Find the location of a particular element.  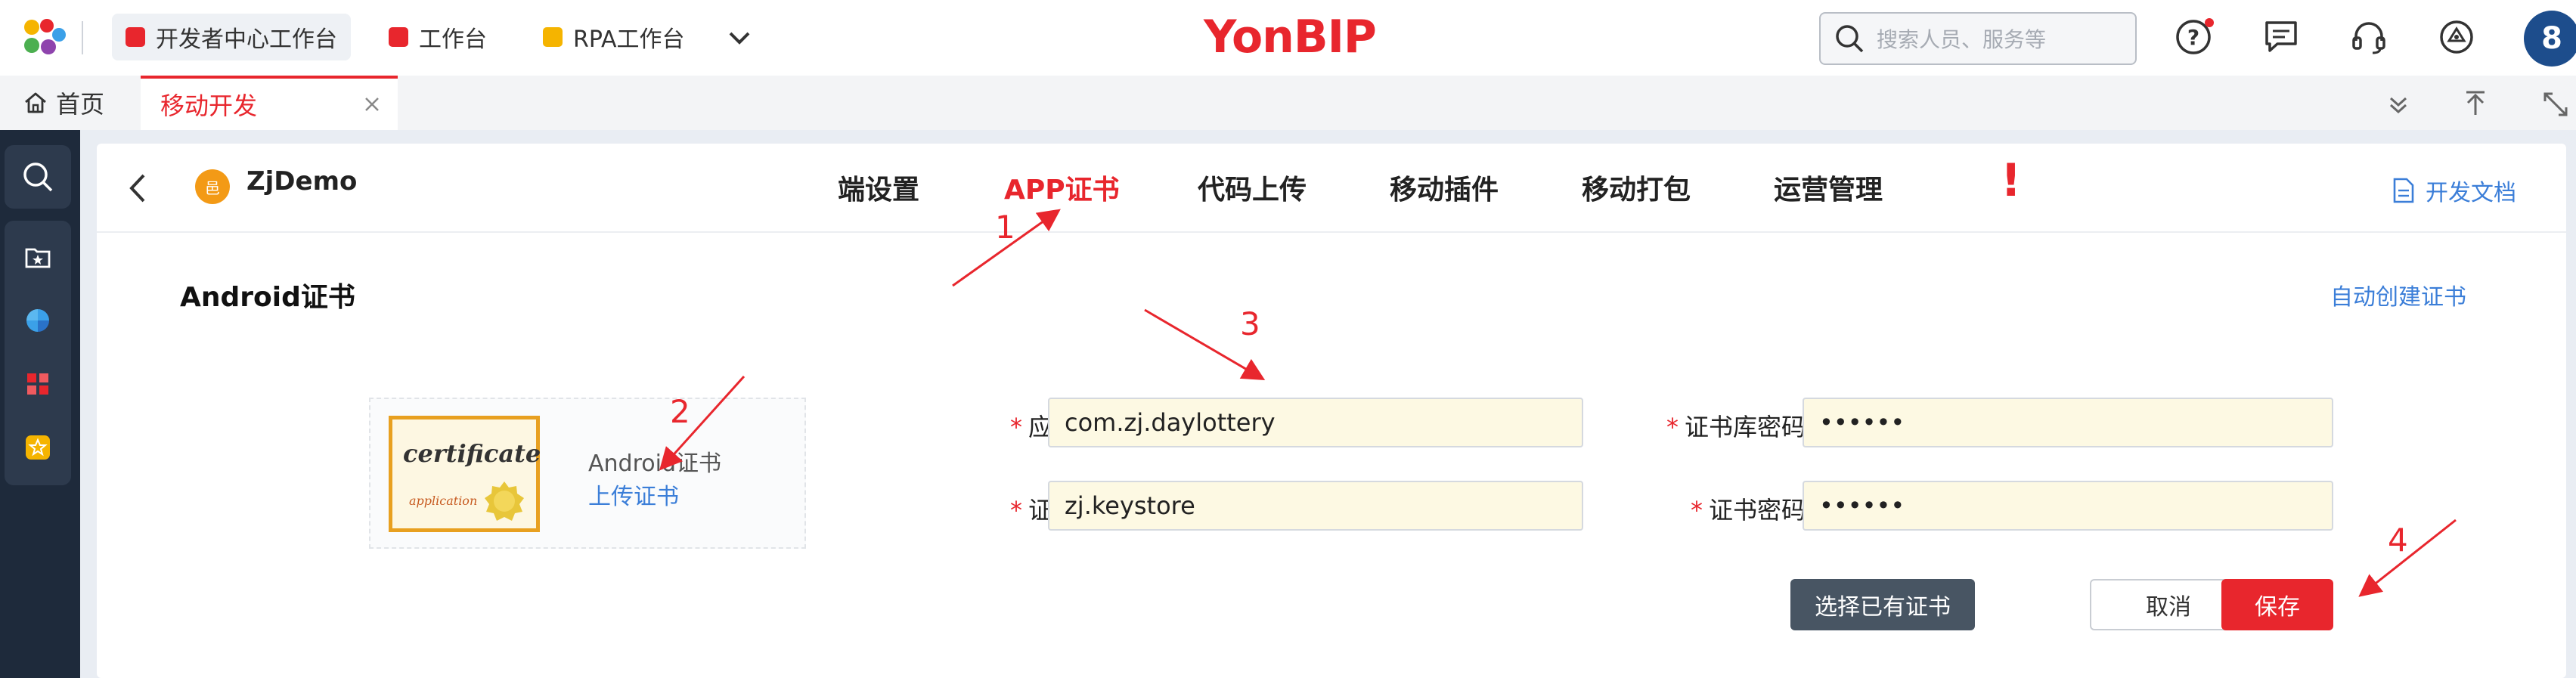

dev-docs-label: 开发文档 is located at coordinates (2471, 193).